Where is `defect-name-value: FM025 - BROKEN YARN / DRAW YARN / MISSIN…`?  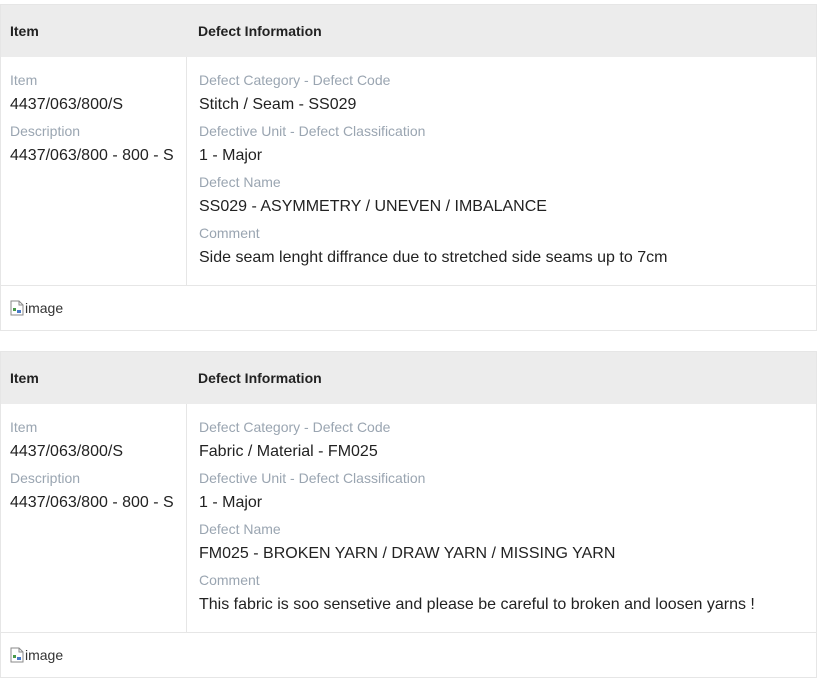 defect-name-value: FM025 - BROKEN YARN / DRAW YARN / MISSIN… is located at coordinates (407, 553).